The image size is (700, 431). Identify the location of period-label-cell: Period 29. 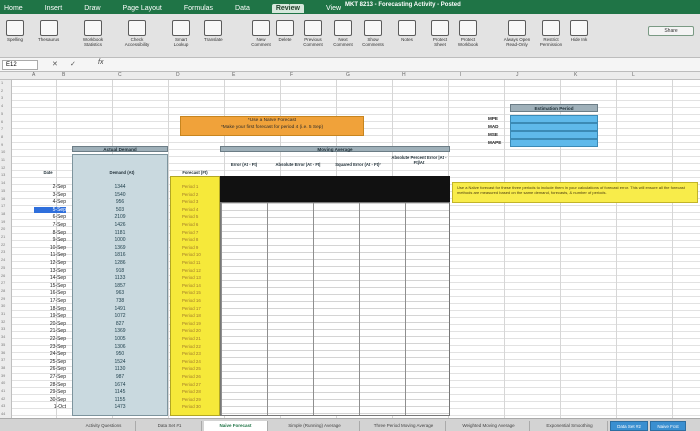
(195, 399).